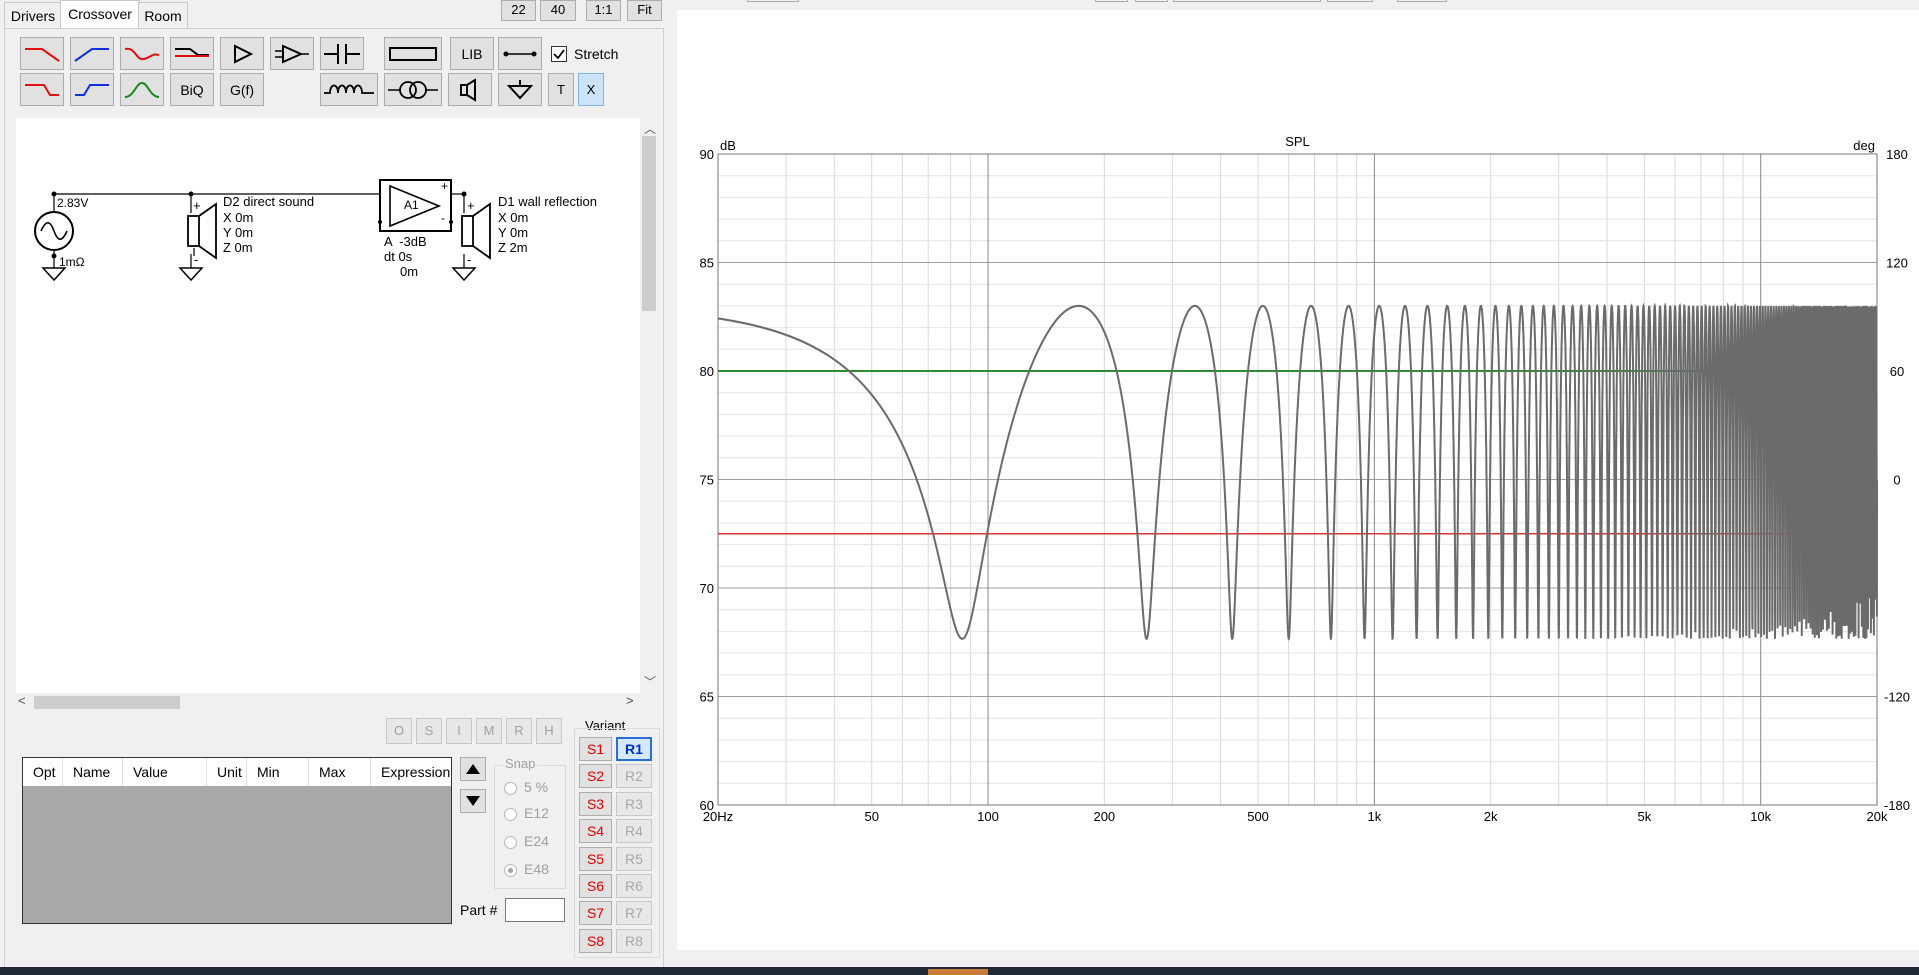  I want to click on tab-drivers: Drivers, so click(33, 15).